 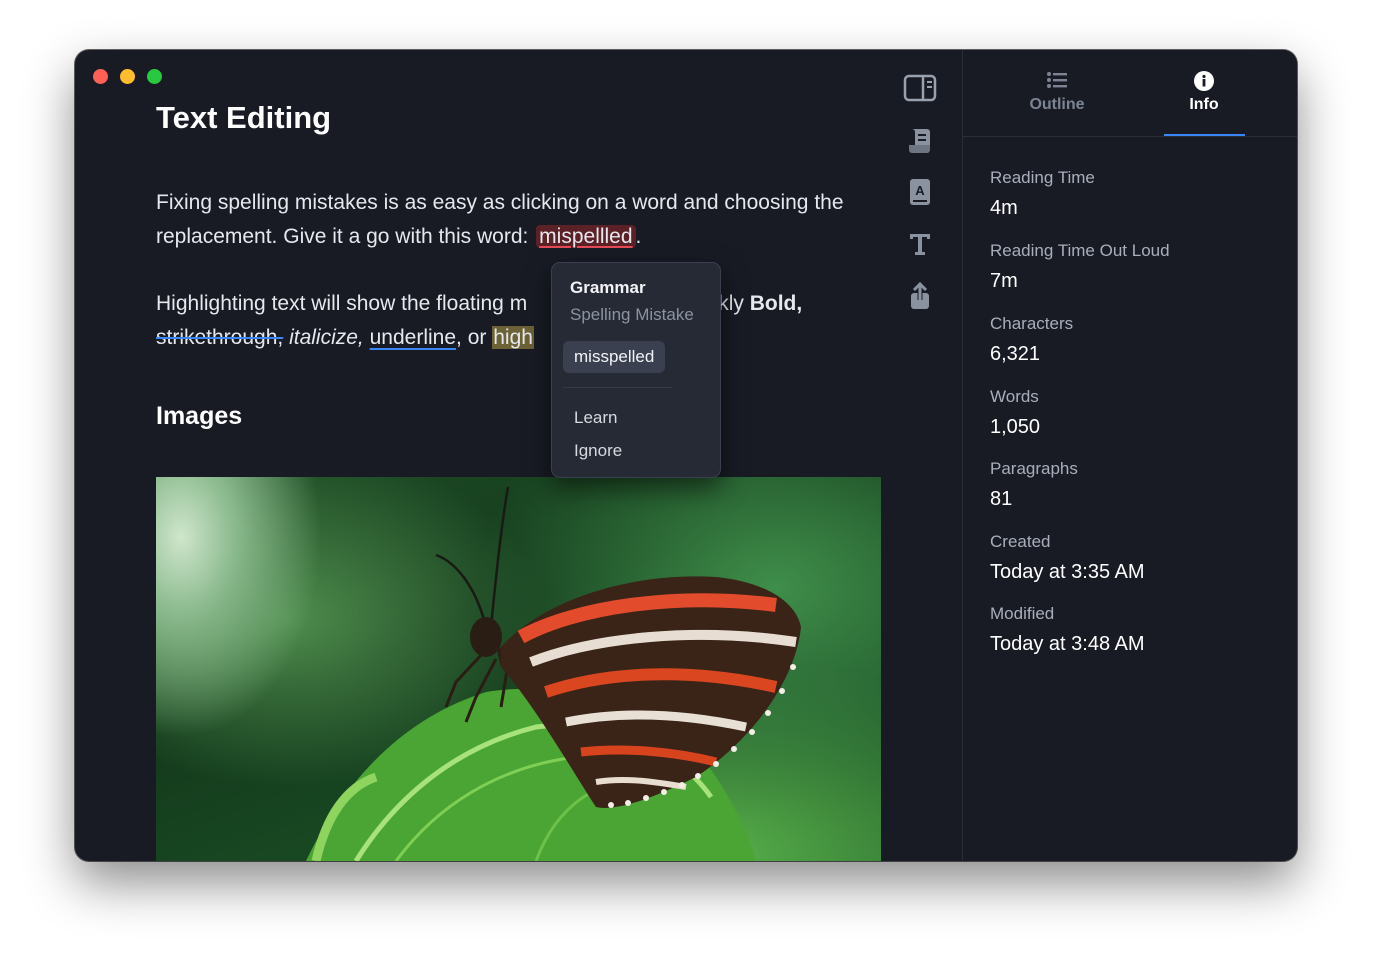 I want to click on tab-outline: Outline, so click(x=1057, y=92).